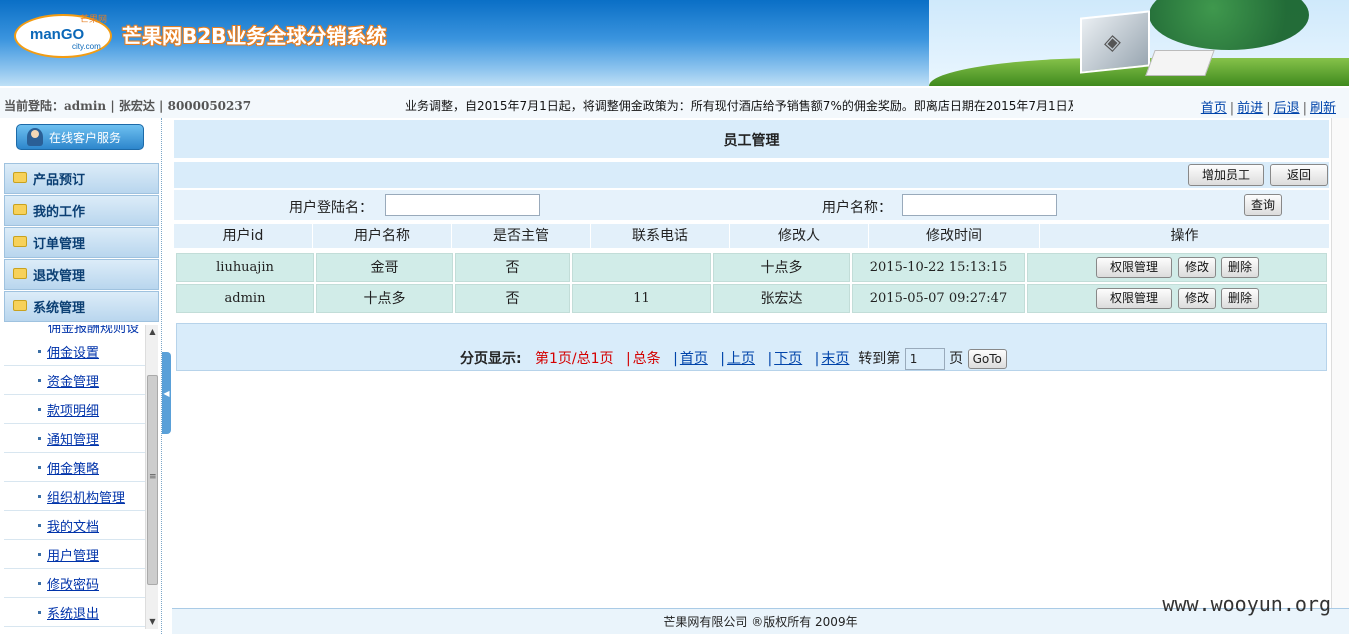 This screenshot has width=1349, height=634. I want to click on nav-back-link: 后退, so click(1287, 108).